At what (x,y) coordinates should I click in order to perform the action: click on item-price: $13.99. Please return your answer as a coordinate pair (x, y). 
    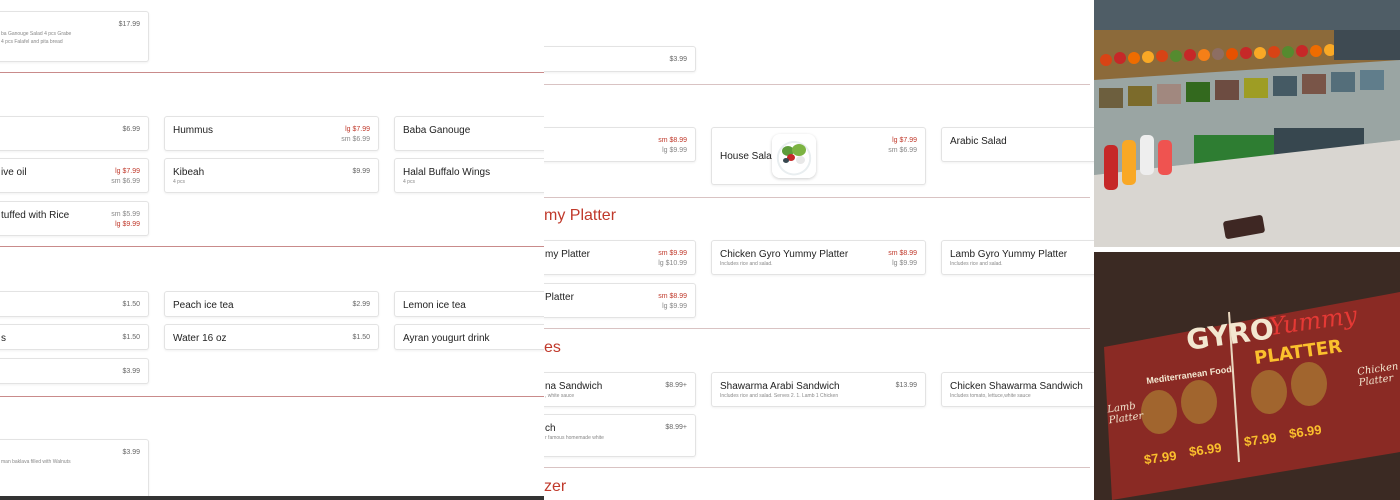
    Looking at the image, I should click on (906, 385).